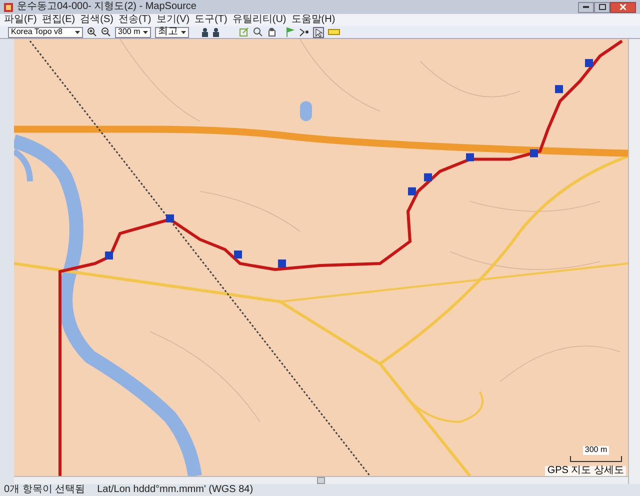  What do you see at coordinates (8, 7) in the screenshot?
I see `app-icon` at bounding box center [8, 7].